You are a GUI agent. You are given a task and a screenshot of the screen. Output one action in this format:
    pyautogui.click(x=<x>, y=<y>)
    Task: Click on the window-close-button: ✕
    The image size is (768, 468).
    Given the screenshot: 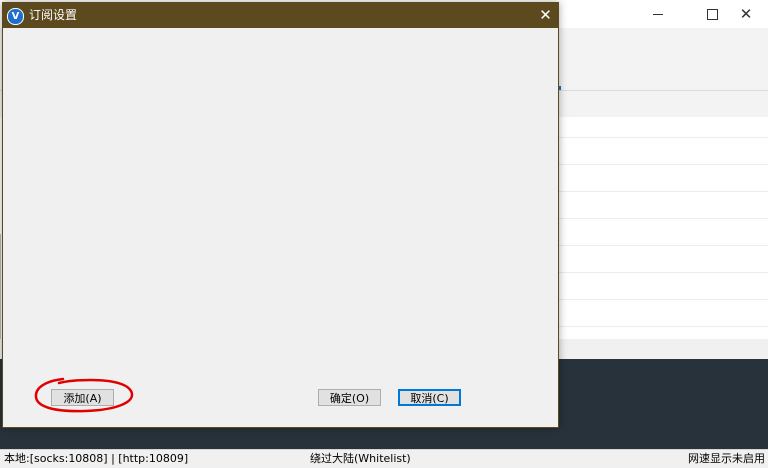 What is the action you would take?
    pyautogui.click(x=746, y=14)
    